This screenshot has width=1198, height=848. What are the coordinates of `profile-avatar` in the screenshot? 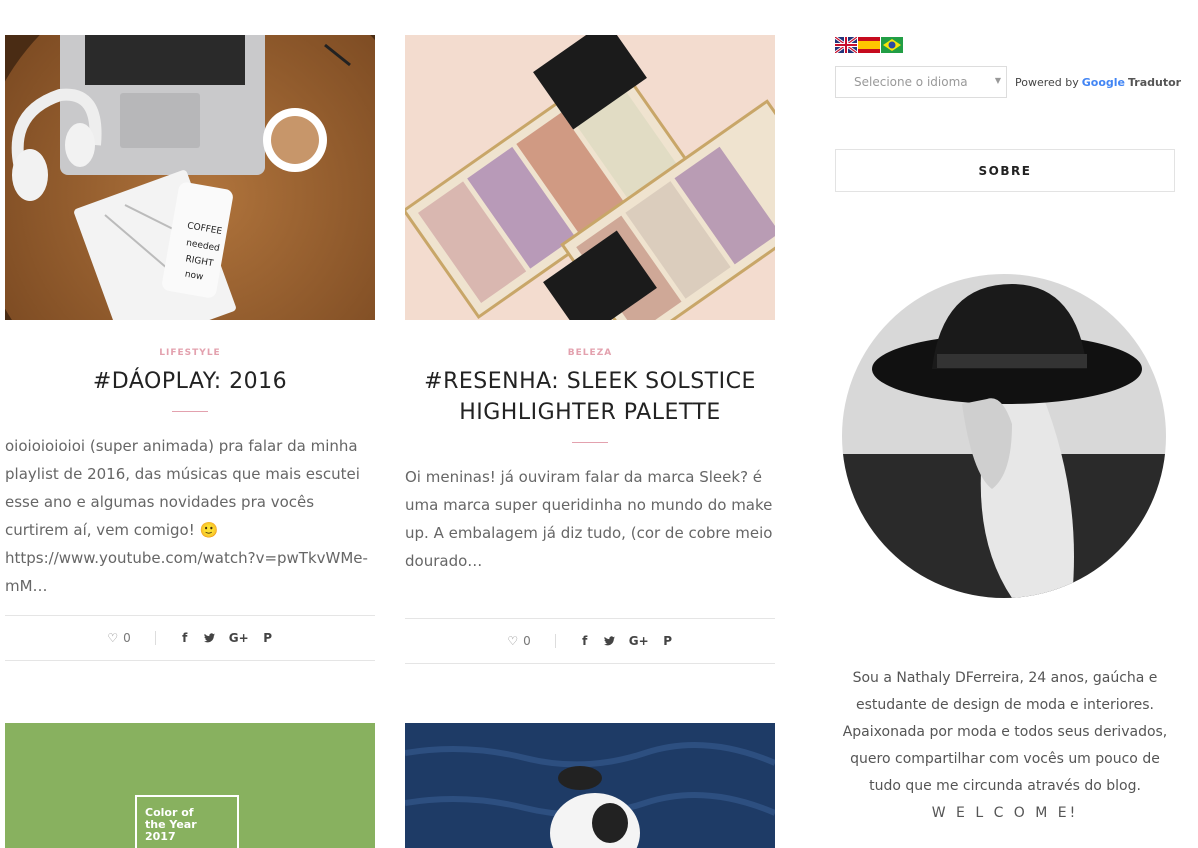 It's located at (1004, 436).